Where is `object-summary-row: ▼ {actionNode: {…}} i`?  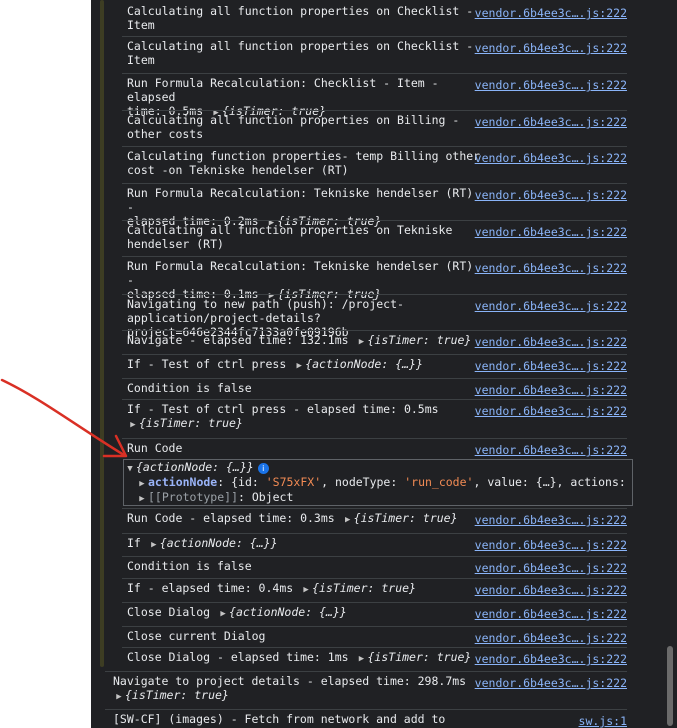 object-summary-row: ▼ {actionNode: {…}} i is located at coordinates (196, 468).